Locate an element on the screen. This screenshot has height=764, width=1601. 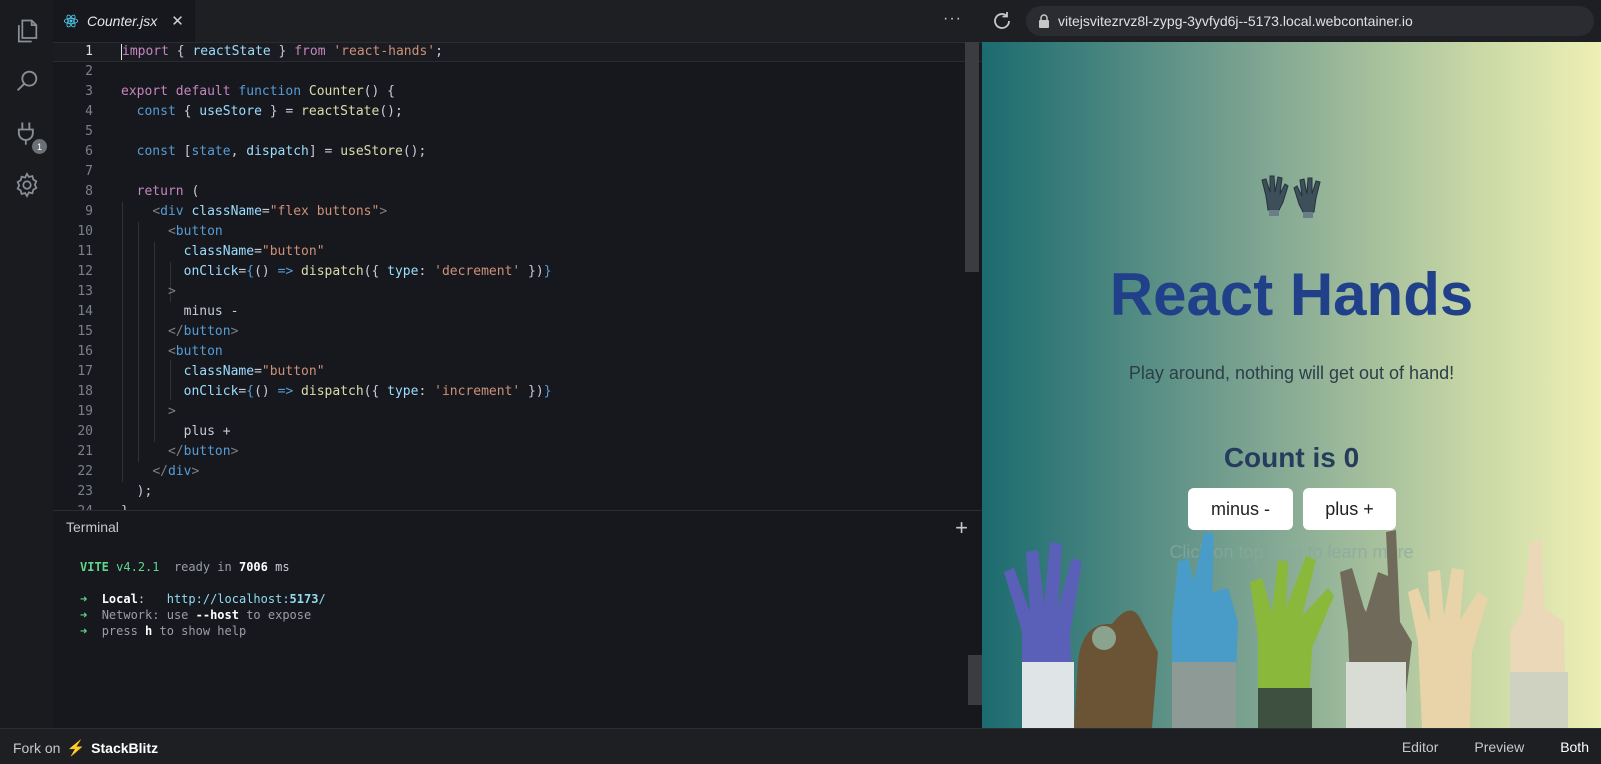
code-line: 21 </button> is located at coordinates (158, 451).